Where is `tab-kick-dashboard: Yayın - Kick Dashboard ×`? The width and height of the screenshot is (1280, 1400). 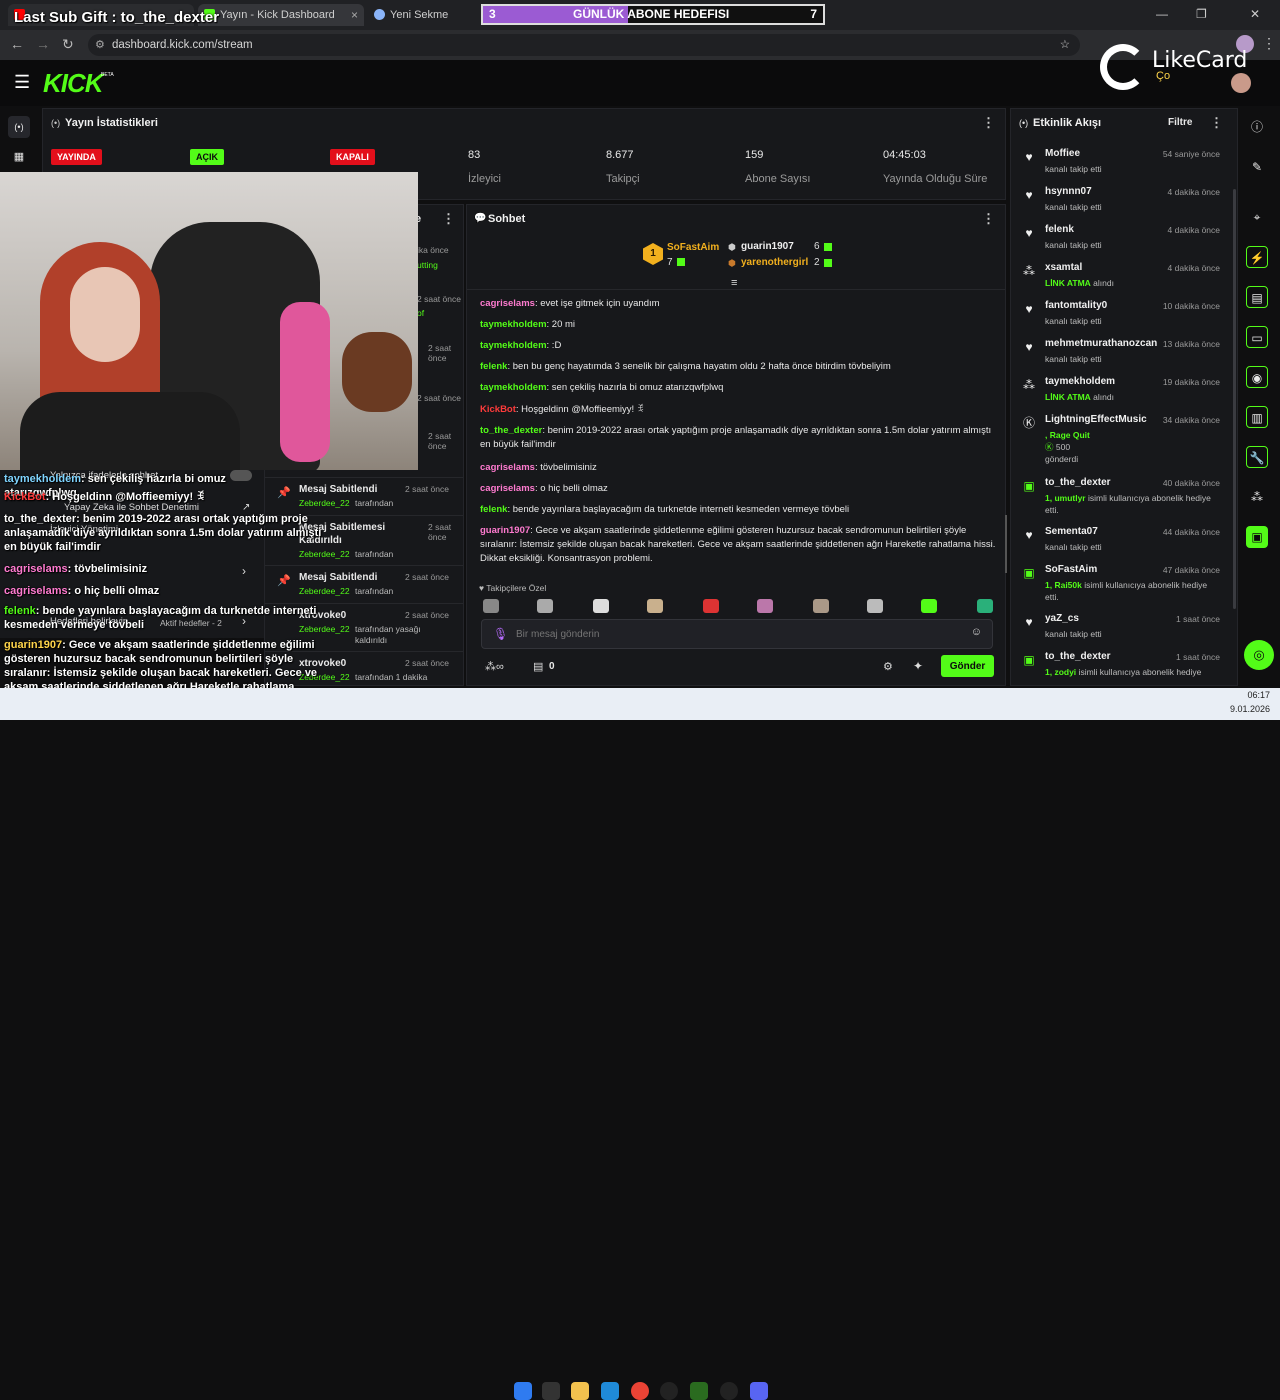
tab-kick-dashboard: Yayın - Kick Dashboard × is located at coordinates (281, 15).